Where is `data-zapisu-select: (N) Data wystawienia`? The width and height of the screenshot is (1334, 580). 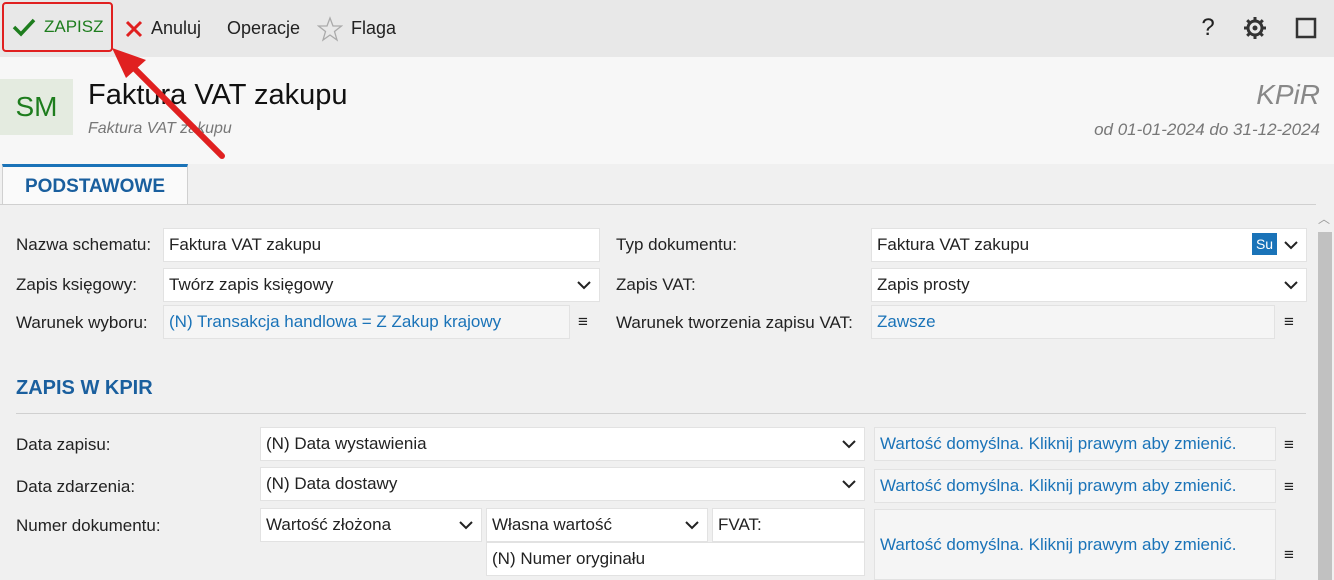
data-zapisu-select: (N) Data wystawienia is located at coordinates (562, 444).